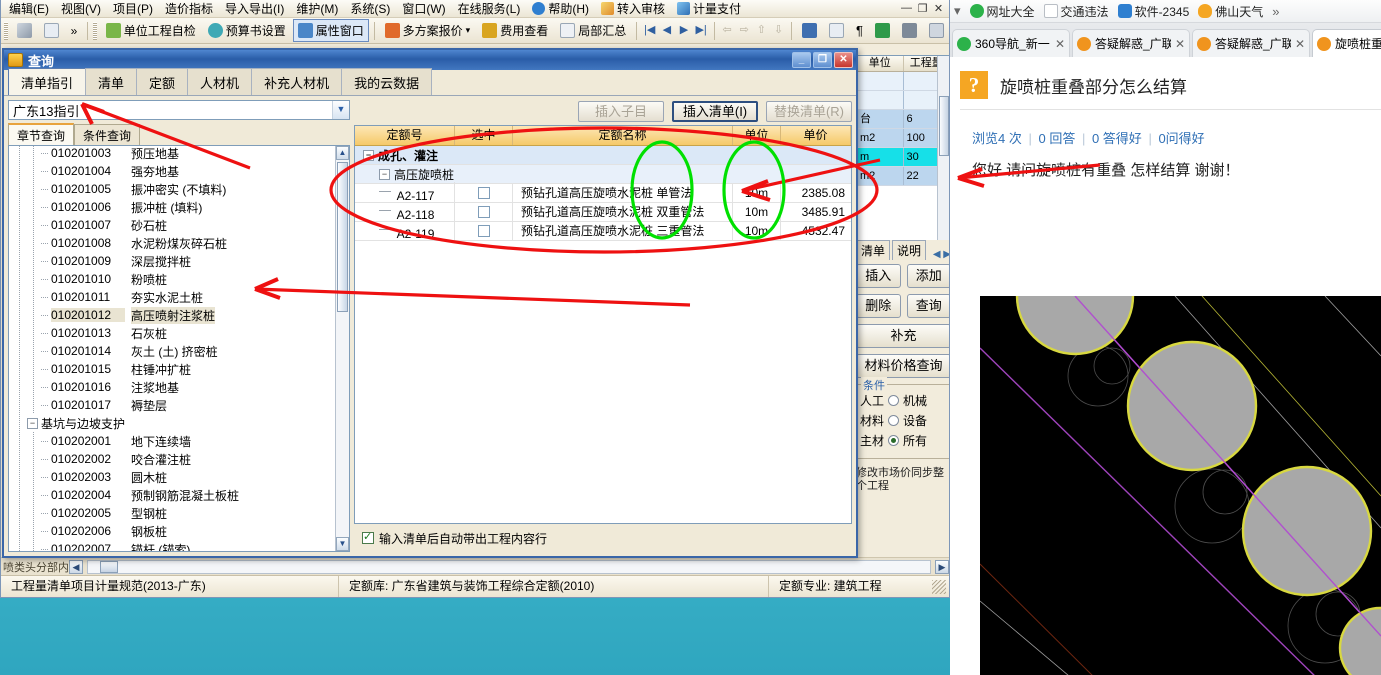  I want to click on insert-bill-button: 插入清单(I), so click(715, 111).